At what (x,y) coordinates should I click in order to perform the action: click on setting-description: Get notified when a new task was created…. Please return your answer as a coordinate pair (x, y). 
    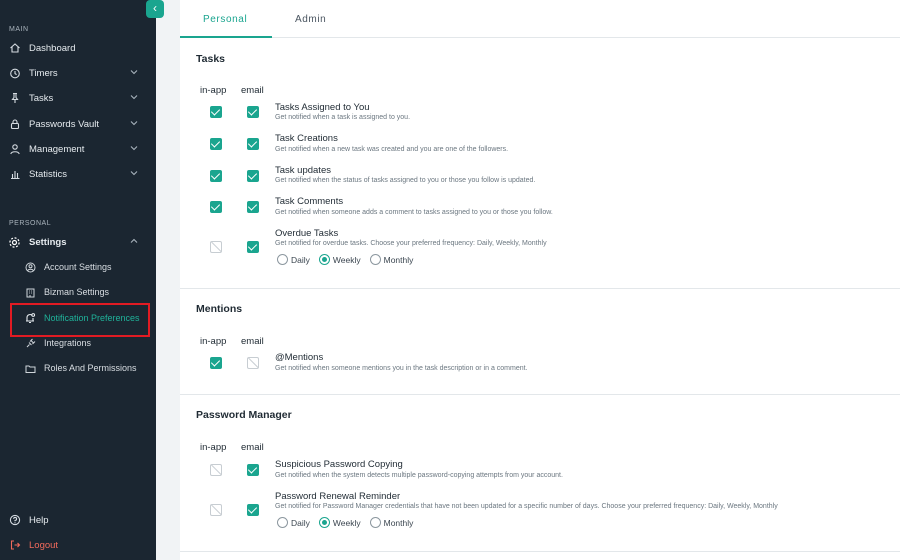
    Looking at the image, I should click on (392, 149).